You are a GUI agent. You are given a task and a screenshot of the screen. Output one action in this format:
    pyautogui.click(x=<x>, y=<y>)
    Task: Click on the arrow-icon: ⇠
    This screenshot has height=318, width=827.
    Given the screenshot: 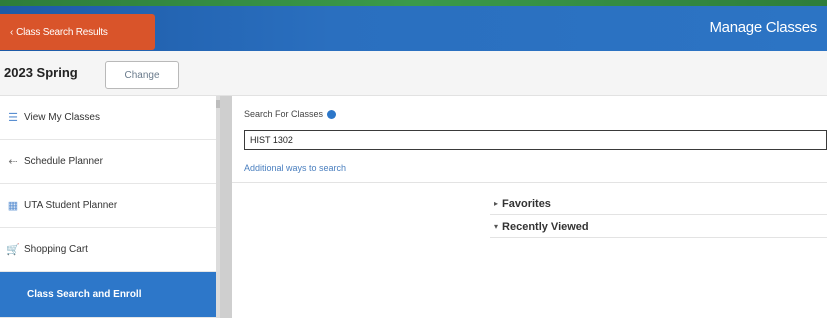 What is the action you would take?
    pyautogui.click(x=13, y=162)
    